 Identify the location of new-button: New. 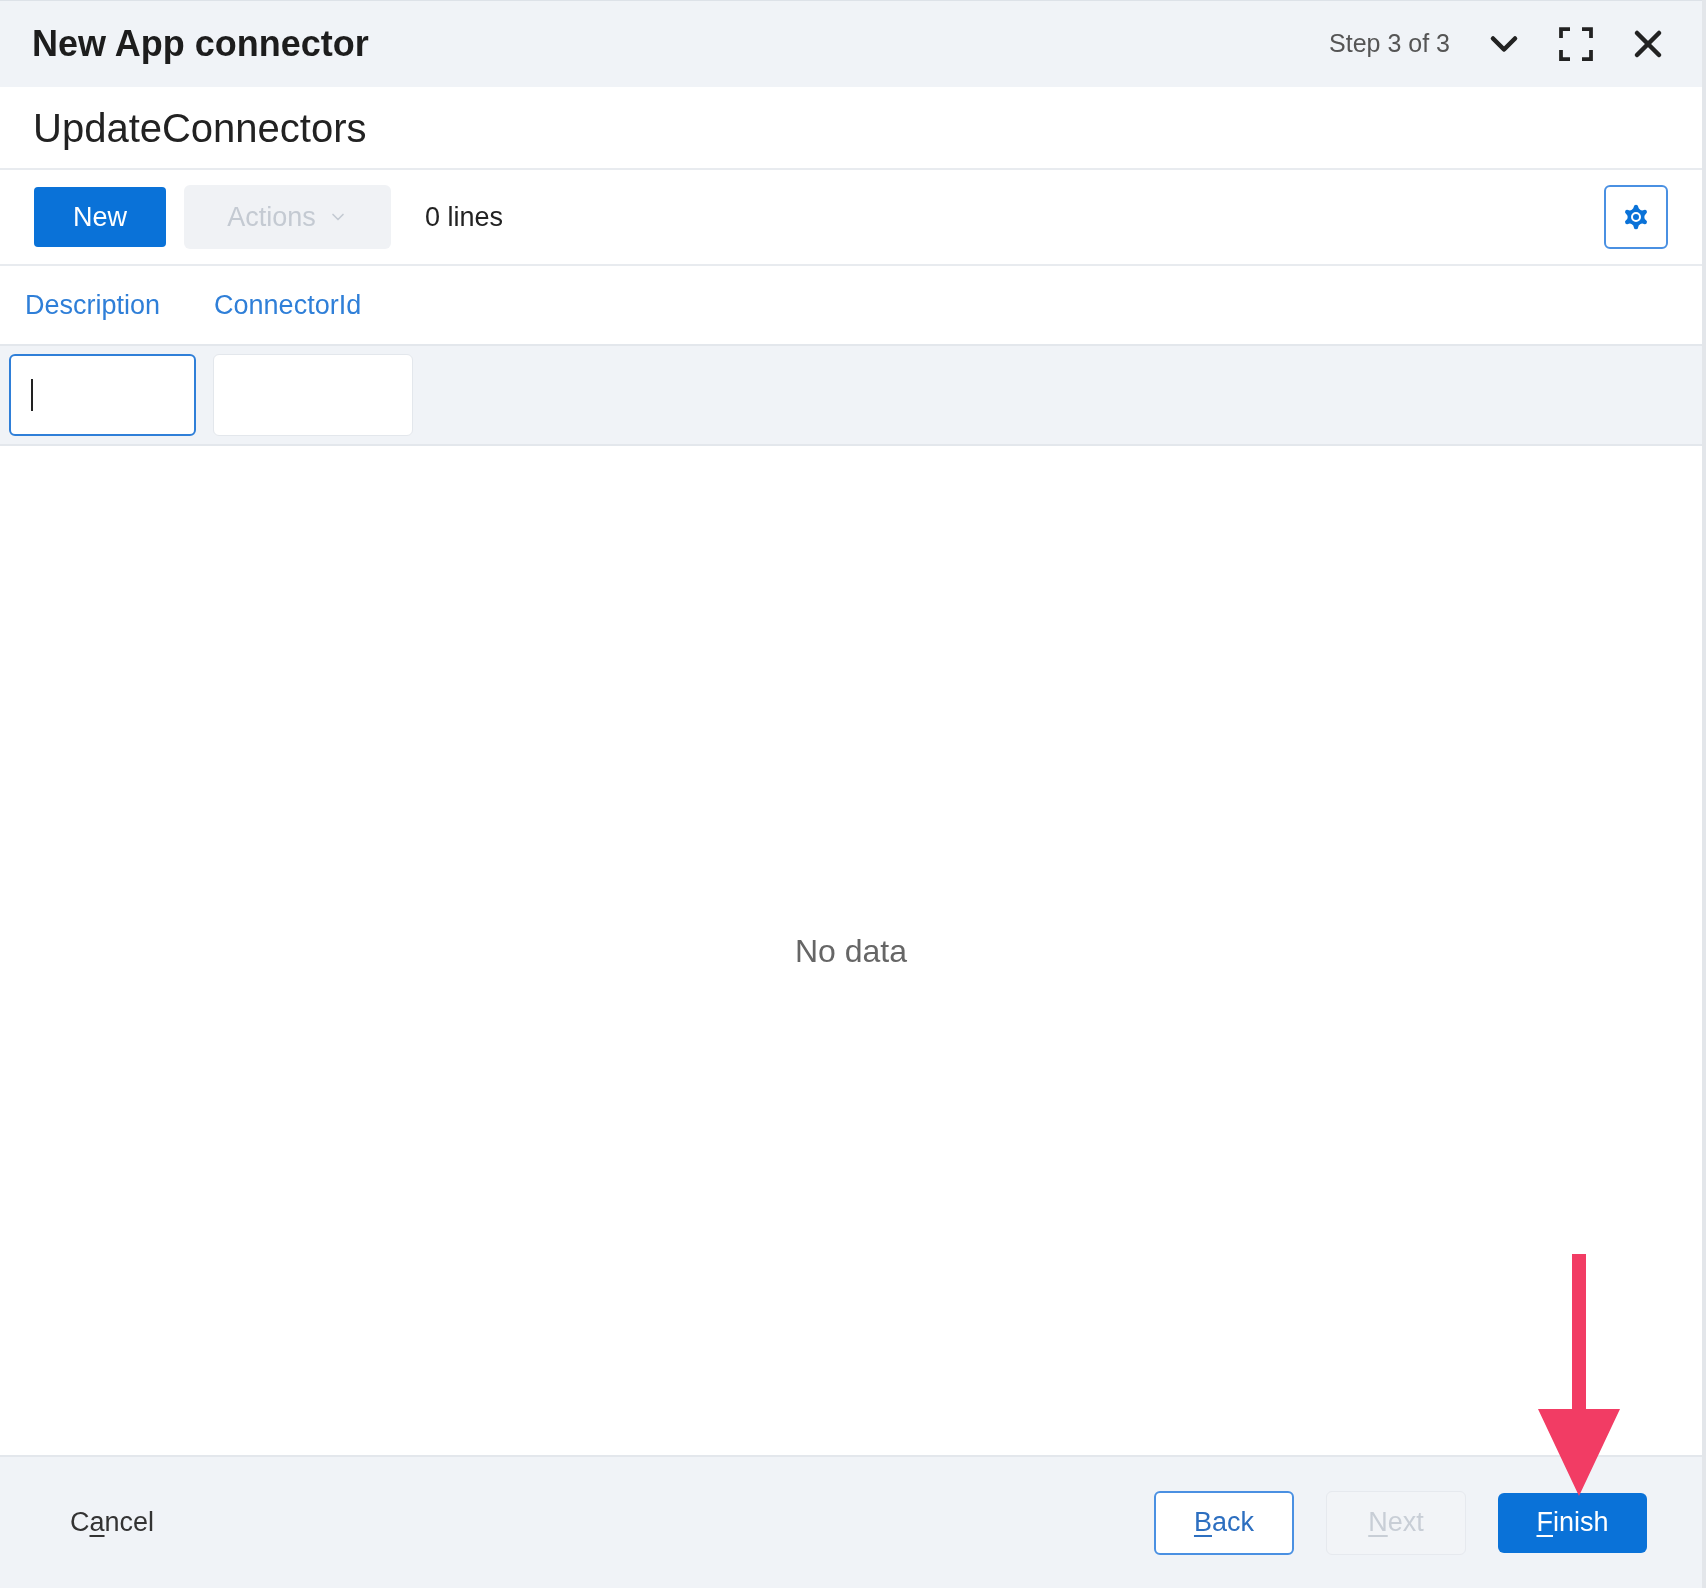
(100, 217).